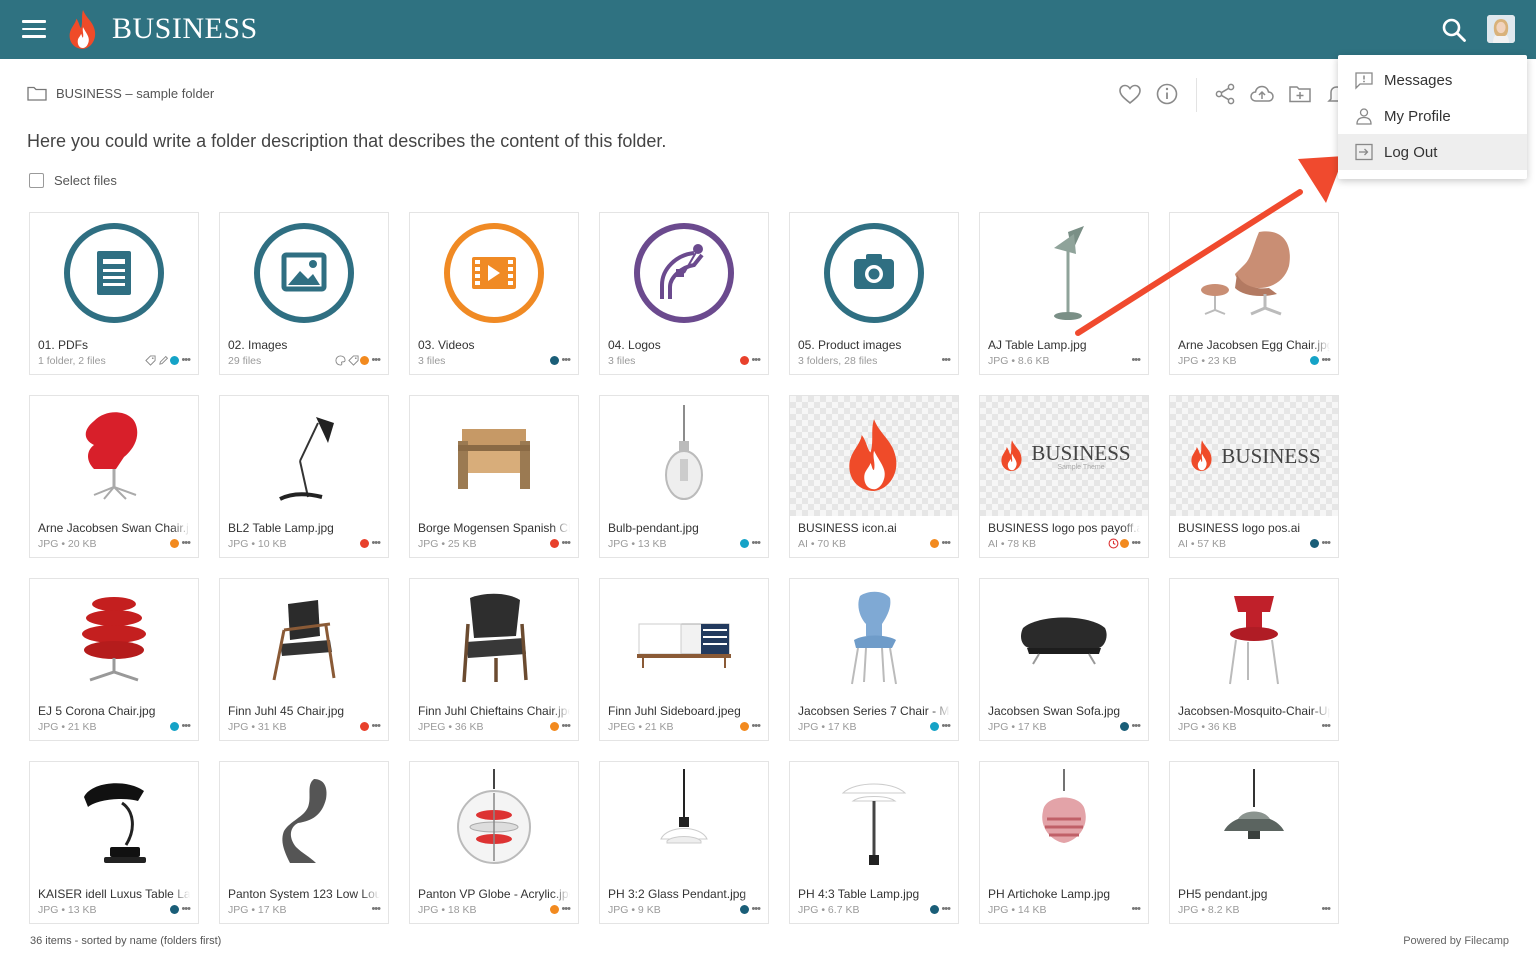 The height and width of the screenshot is (960, 1536). What do you see at coordinates (1225, 94) in the screenshot?
I see `share-icon` at bounding box center [1225, 94].